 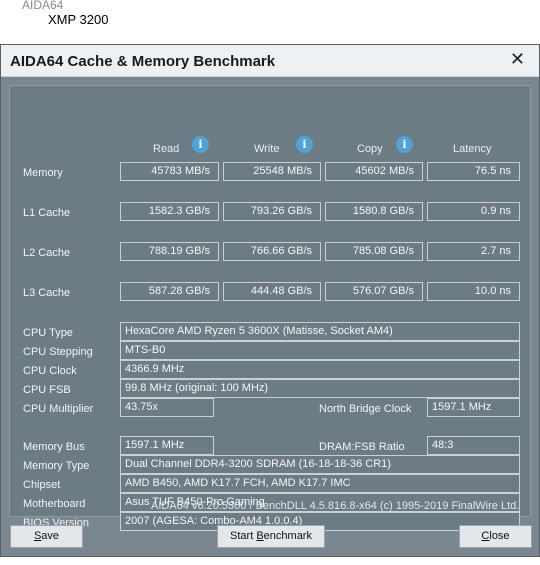 What do you see at coordinates (78, 19) in the screenshot?
I see `background-file-label: XMP 3200` at bounding box center [78, 19].